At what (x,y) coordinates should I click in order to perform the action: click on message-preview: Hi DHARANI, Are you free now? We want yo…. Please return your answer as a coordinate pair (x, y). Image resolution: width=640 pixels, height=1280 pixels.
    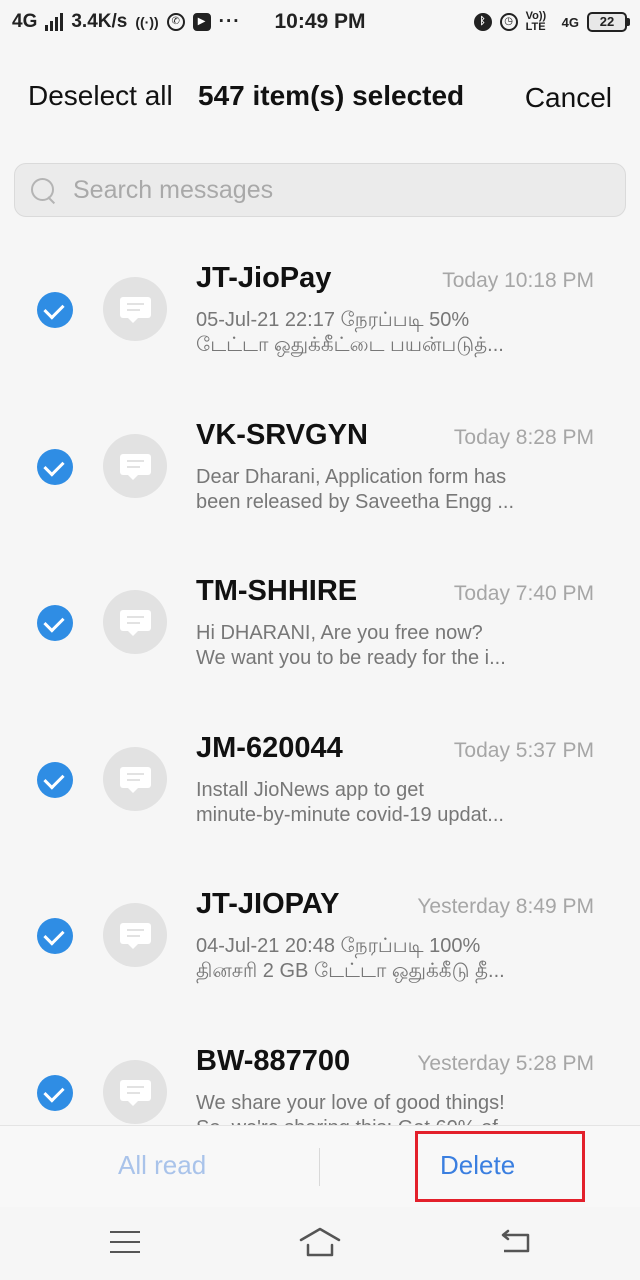
    Looking at the image, I should click on (361, 646).